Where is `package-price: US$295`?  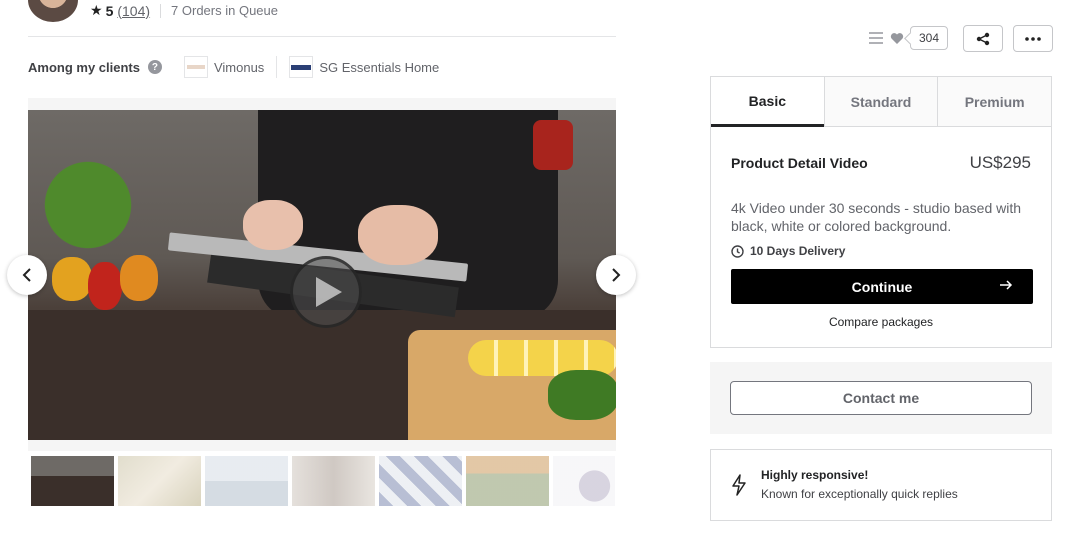 package-price: US$295 is located at coordinates (1000, 162).